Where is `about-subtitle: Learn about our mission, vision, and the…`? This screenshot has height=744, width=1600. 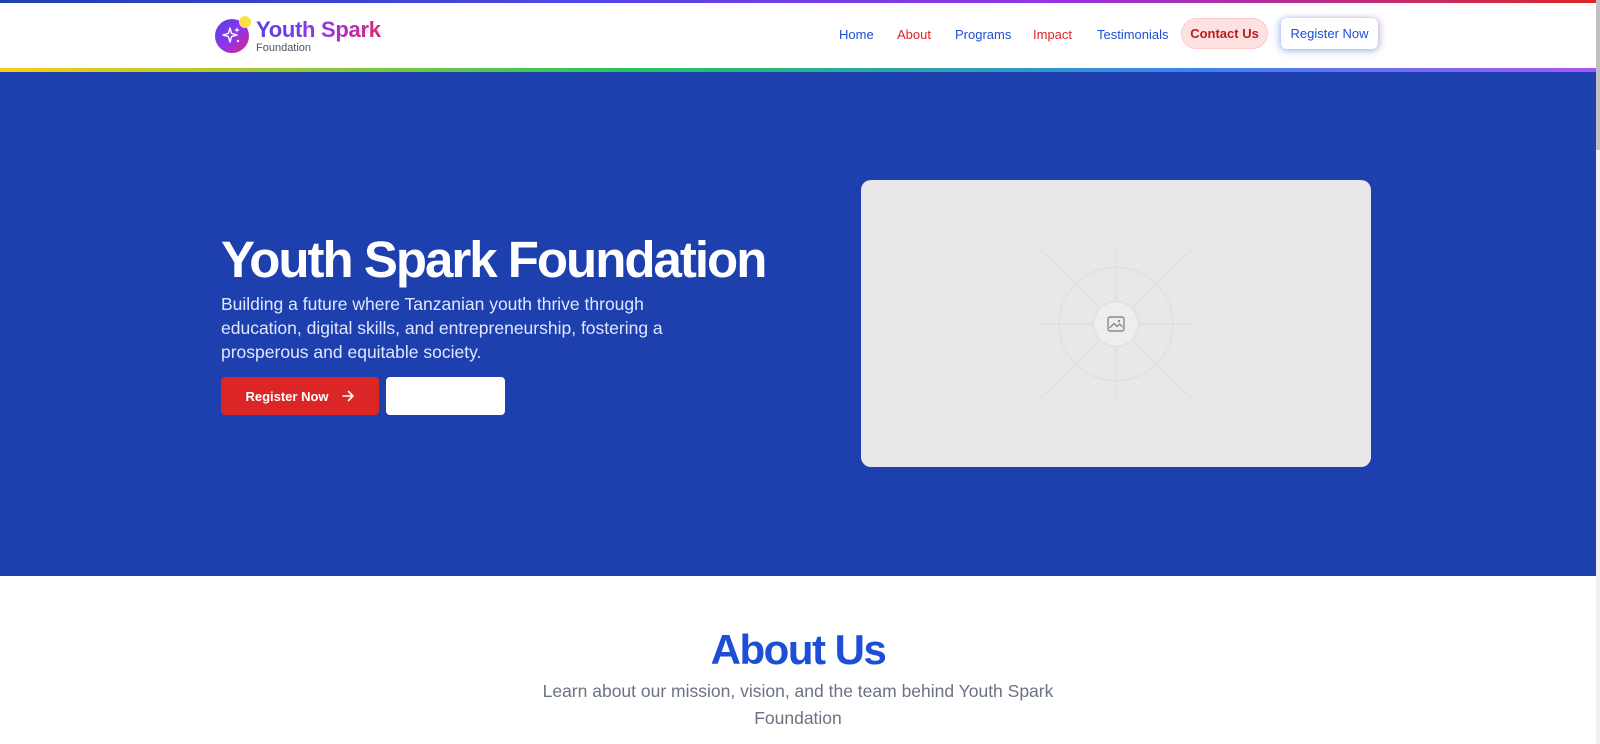 about-subtitle: Learn about our mission, vision, and the… is located at coordinates (798, 704).